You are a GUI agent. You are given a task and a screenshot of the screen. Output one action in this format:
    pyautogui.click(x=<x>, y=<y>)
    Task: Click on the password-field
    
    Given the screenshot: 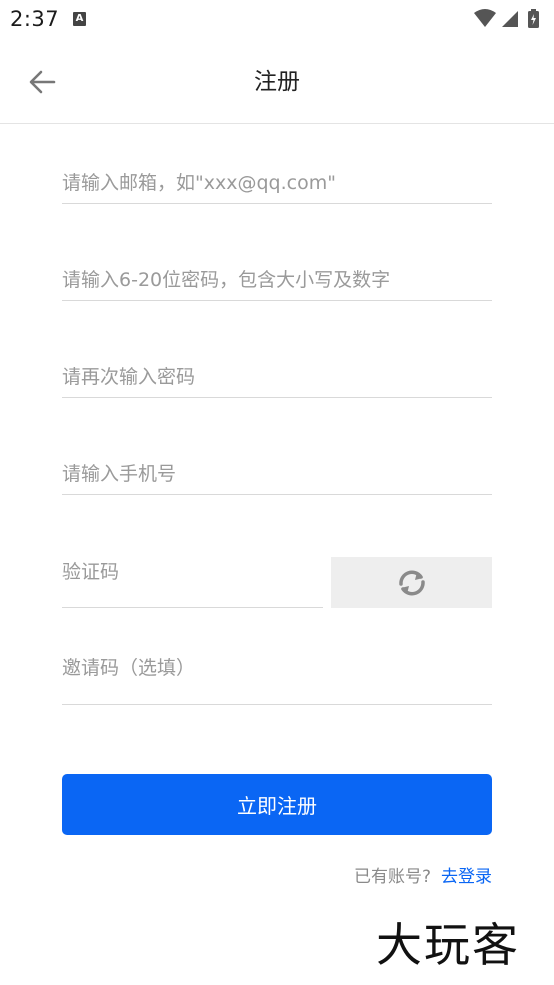 What is the action you would take?
    pyautogui.click(x=277, y=281)
    